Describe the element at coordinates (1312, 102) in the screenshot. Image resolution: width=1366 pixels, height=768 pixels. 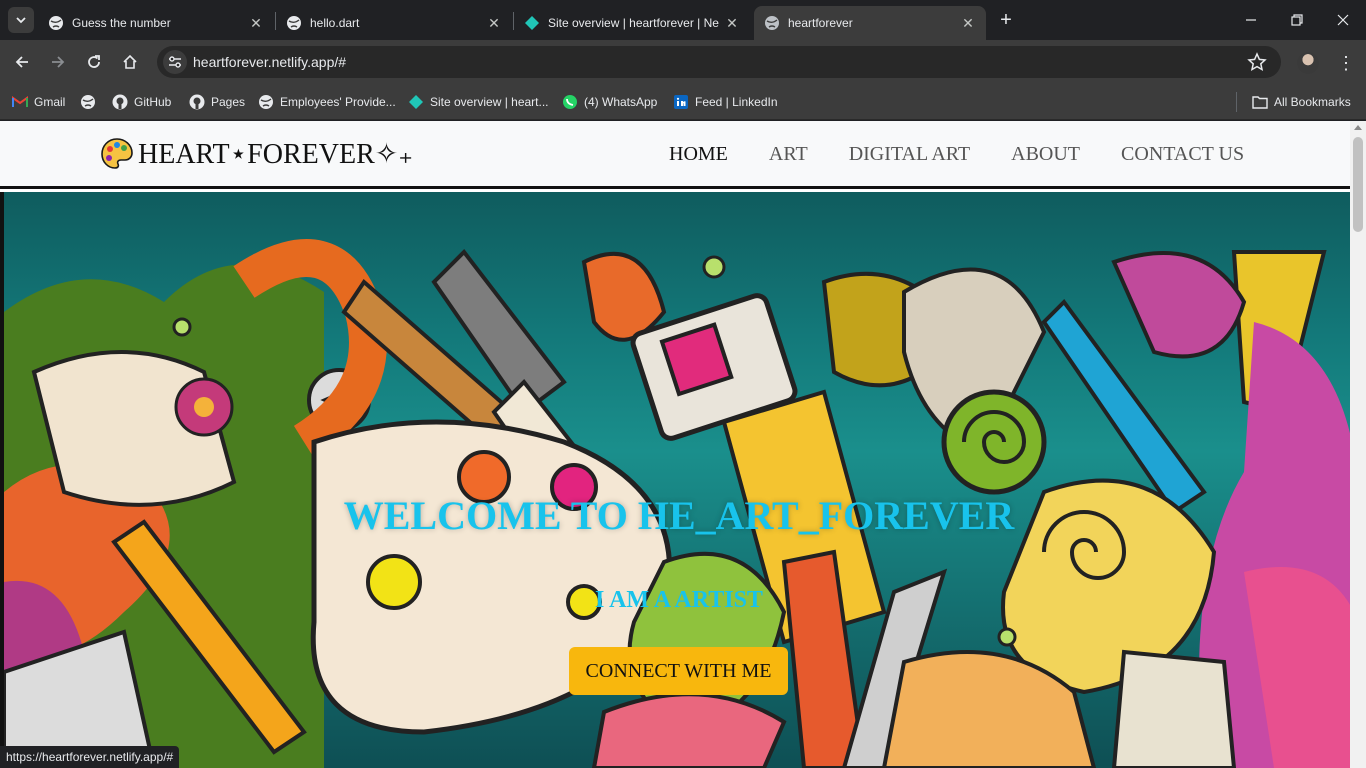
I see `bookmark-label: All Bookmarks` at that location.